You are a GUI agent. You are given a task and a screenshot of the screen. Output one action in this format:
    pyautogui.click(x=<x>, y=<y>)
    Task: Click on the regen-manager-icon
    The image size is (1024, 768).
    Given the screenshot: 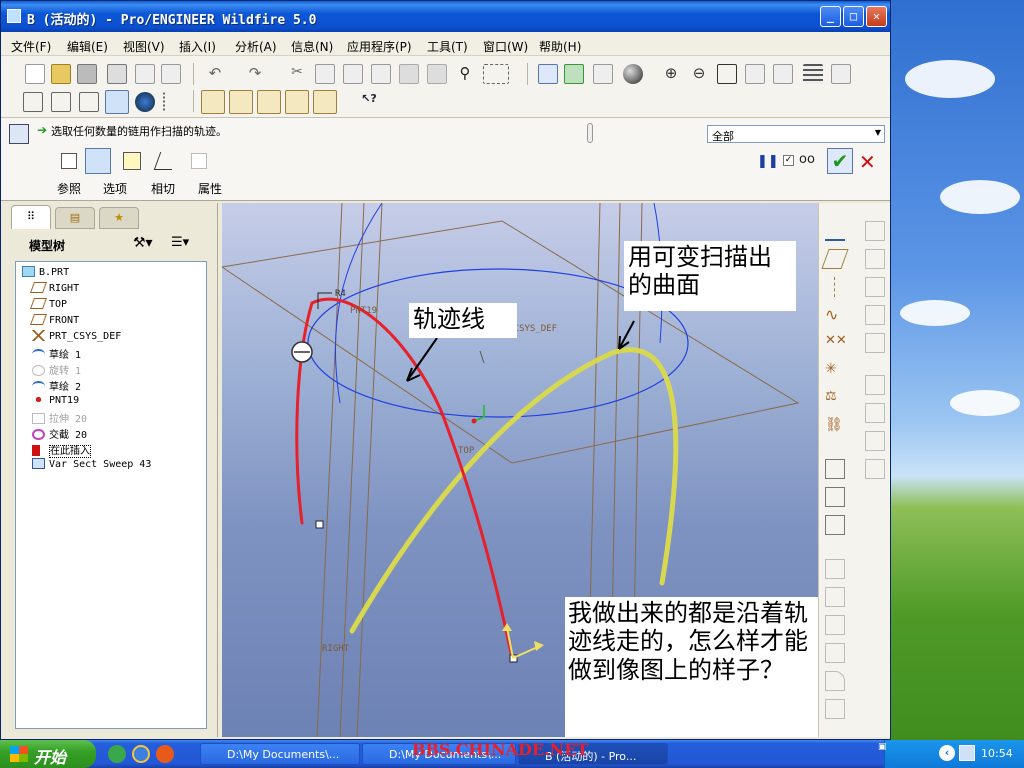 What is the action you would take?
    pyautogui.click(x=437, y=74)
    